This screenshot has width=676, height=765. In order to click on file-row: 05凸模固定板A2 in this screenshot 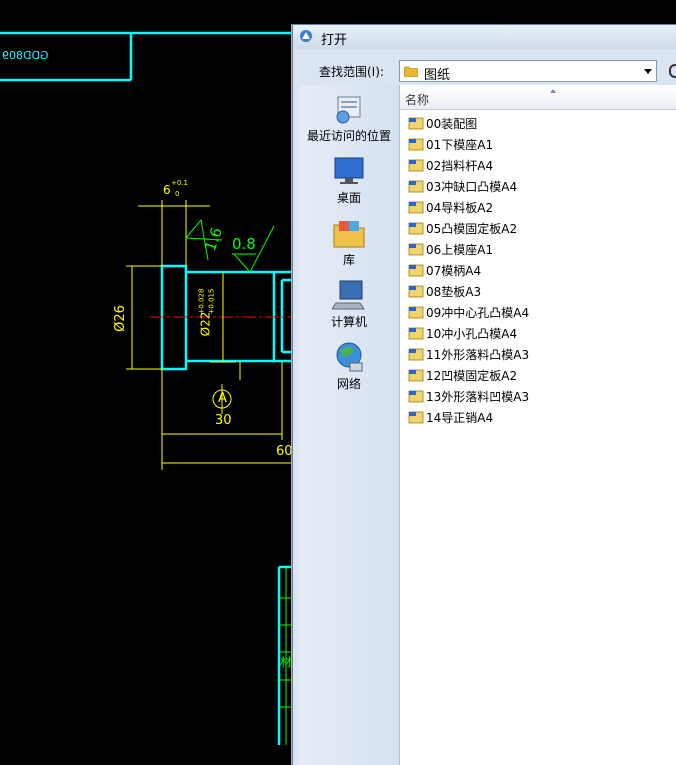, I will do `click(536, 228)`.